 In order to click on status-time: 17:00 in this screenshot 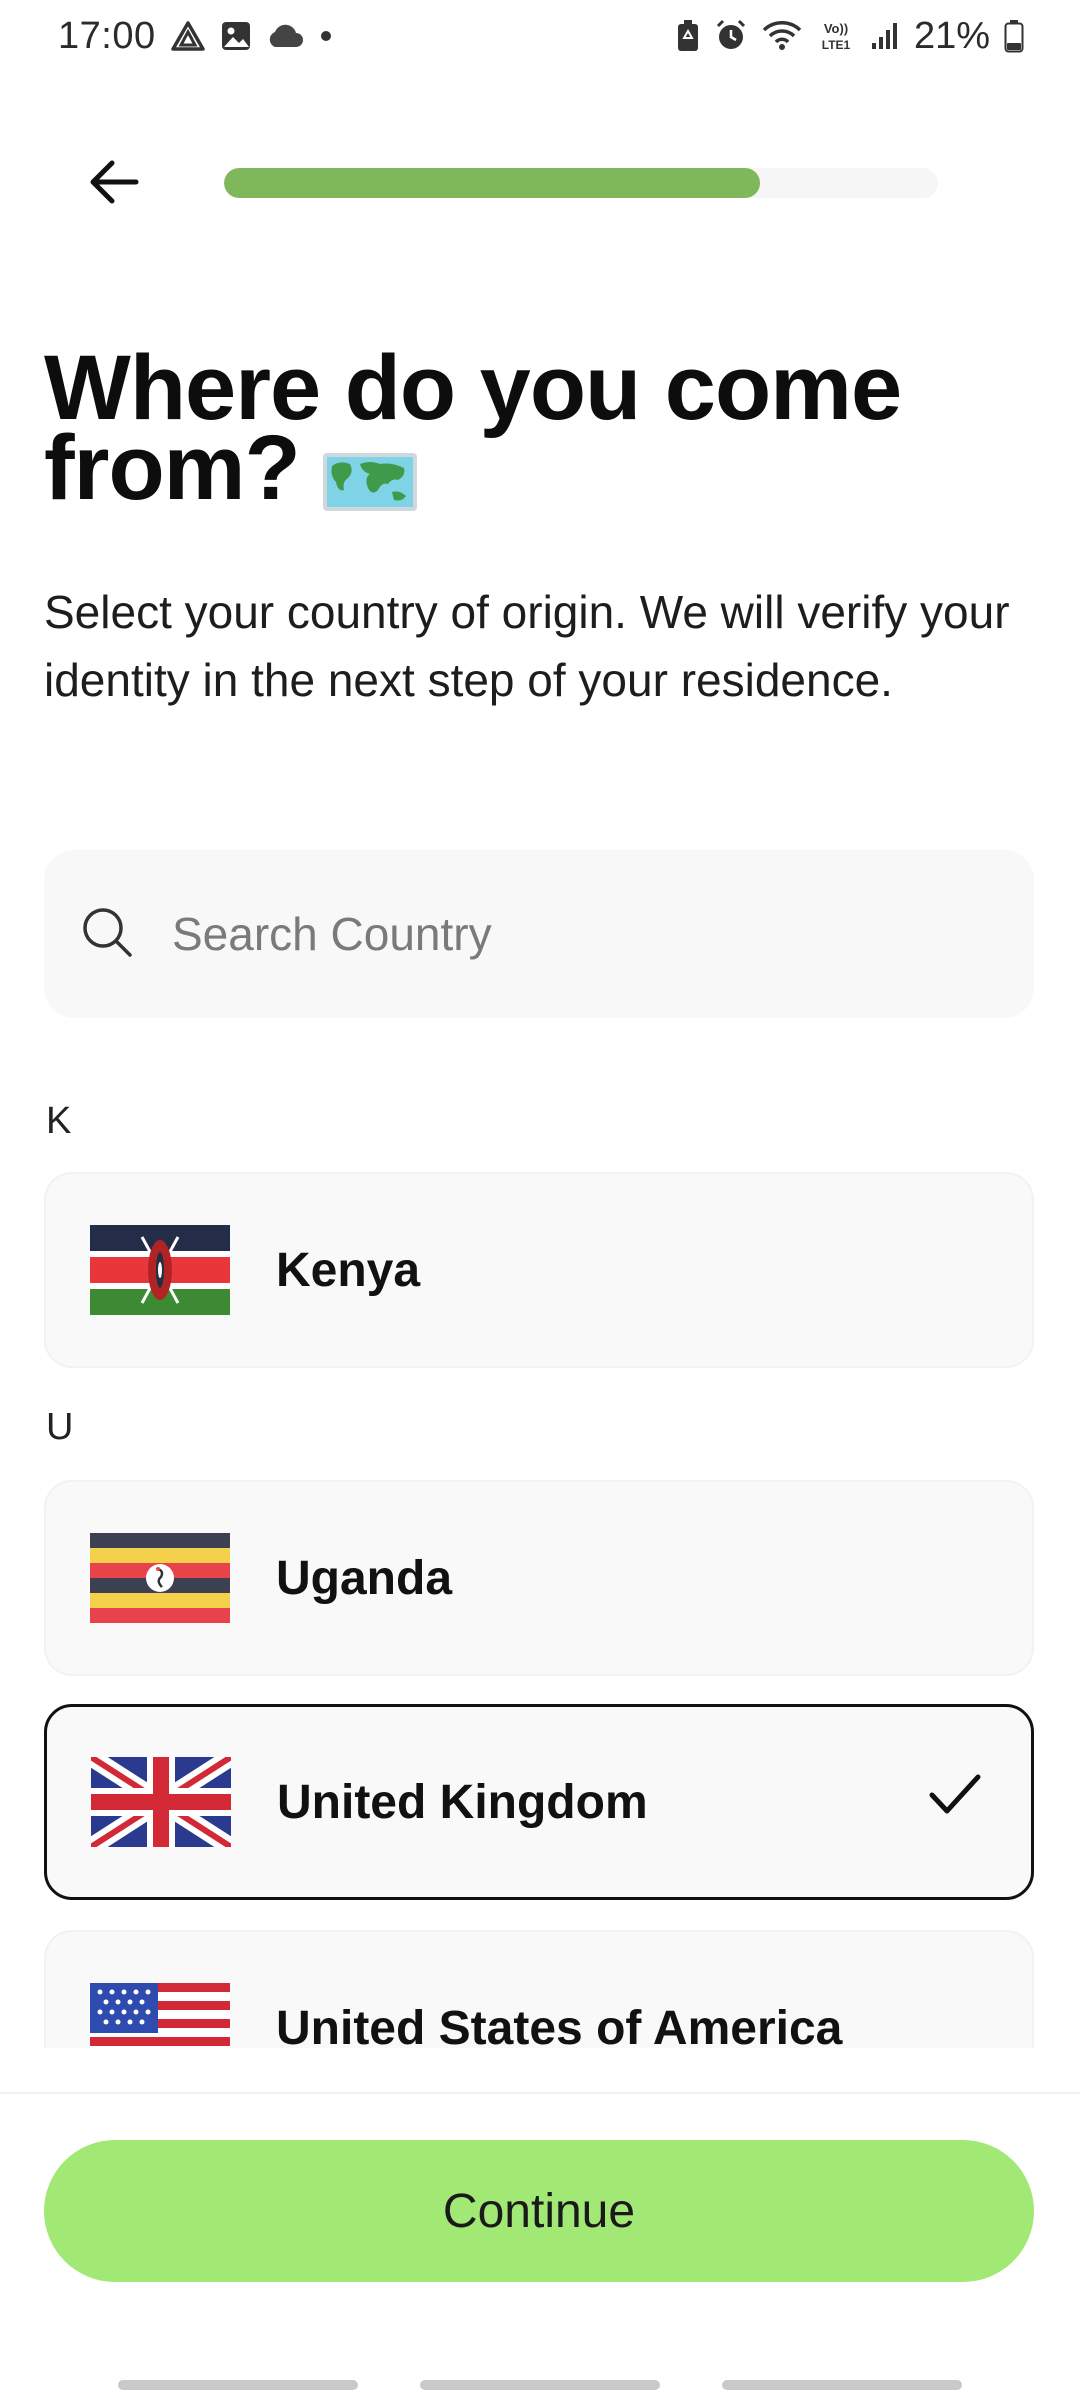, I will do `click(107, 35)`.